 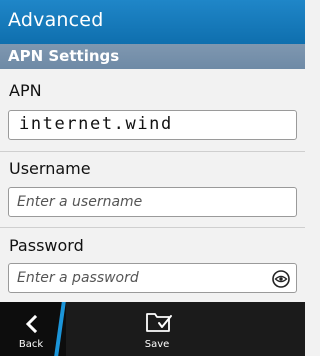 What do you see at coordinates (50, 168) in the screenshot?
I see `username-label: Username` at bounding box center [50, 168].